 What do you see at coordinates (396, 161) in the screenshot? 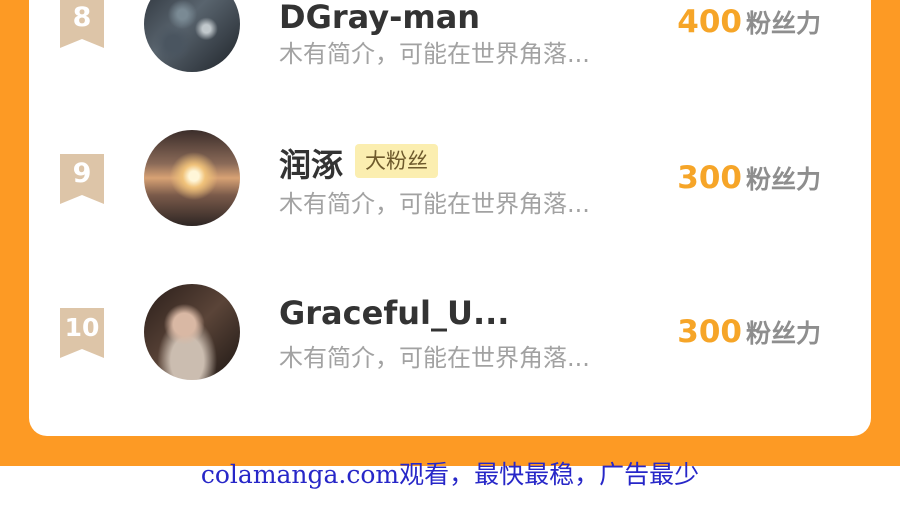
I see `big-fan-badge: 大粉丝` at bounding box center [396, 161].